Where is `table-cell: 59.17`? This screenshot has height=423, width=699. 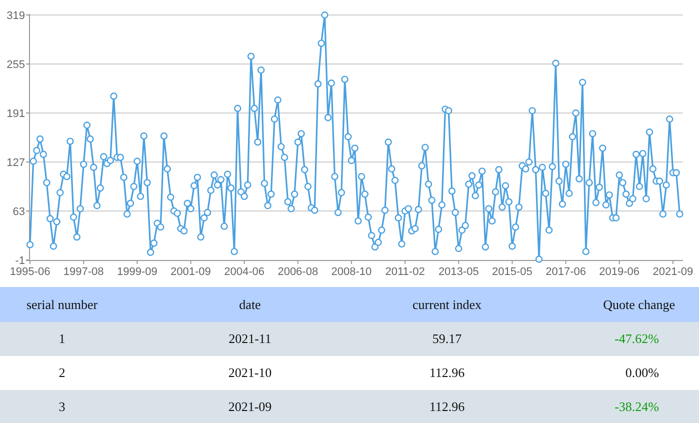
table-cell: 59.17 is located at coordinates (447, 339).